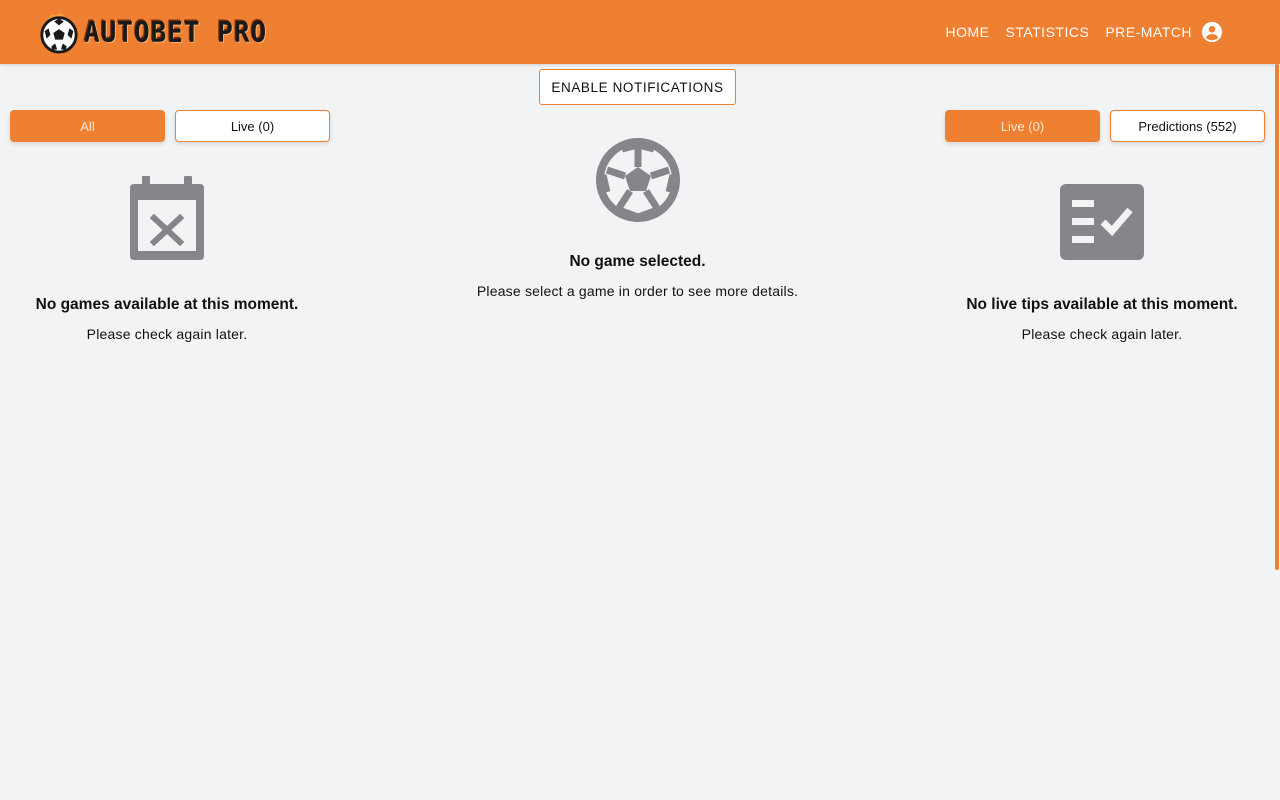  What do you see at coordinates (176, 33) in the screenshot?
I see `brand-name: AUTOBET PRO` at bounding box center [176, 33].